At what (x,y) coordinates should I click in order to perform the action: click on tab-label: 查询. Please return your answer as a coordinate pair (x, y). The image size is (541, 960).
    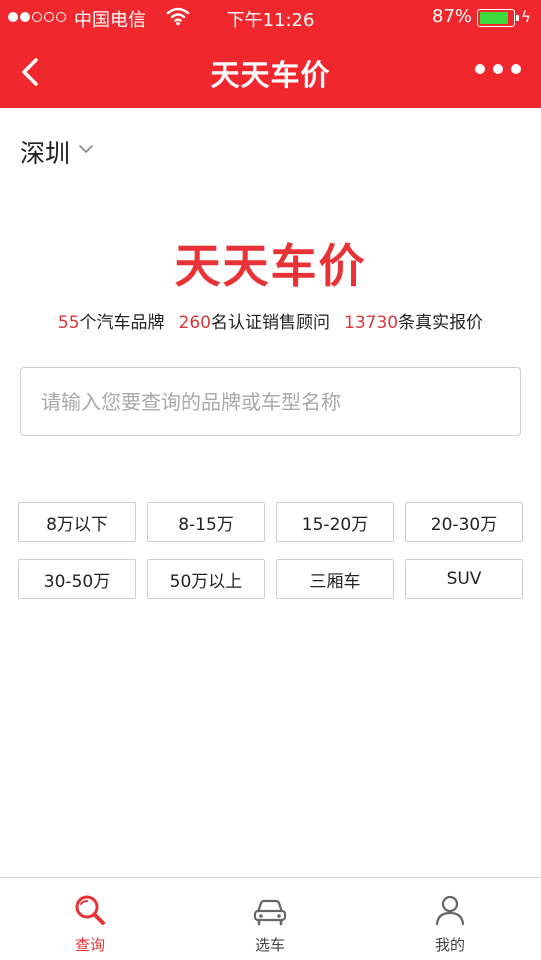
    Looking at the image, I should click on (89, 945).